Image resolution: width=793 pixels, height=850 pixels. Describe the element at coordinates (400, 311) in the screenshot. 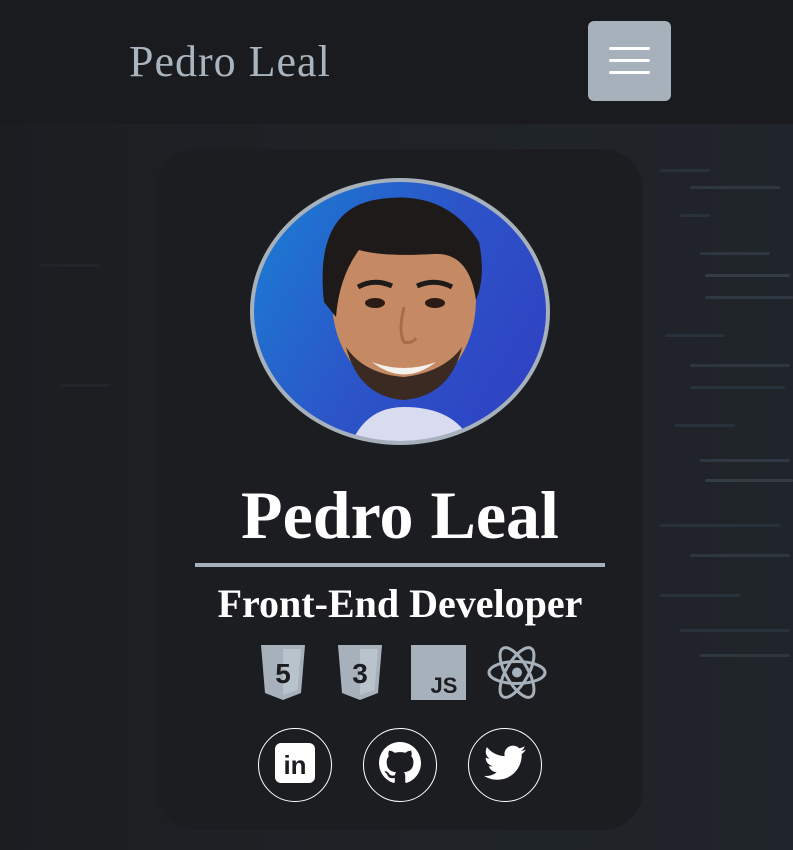

I see `profile-photo` at that location.